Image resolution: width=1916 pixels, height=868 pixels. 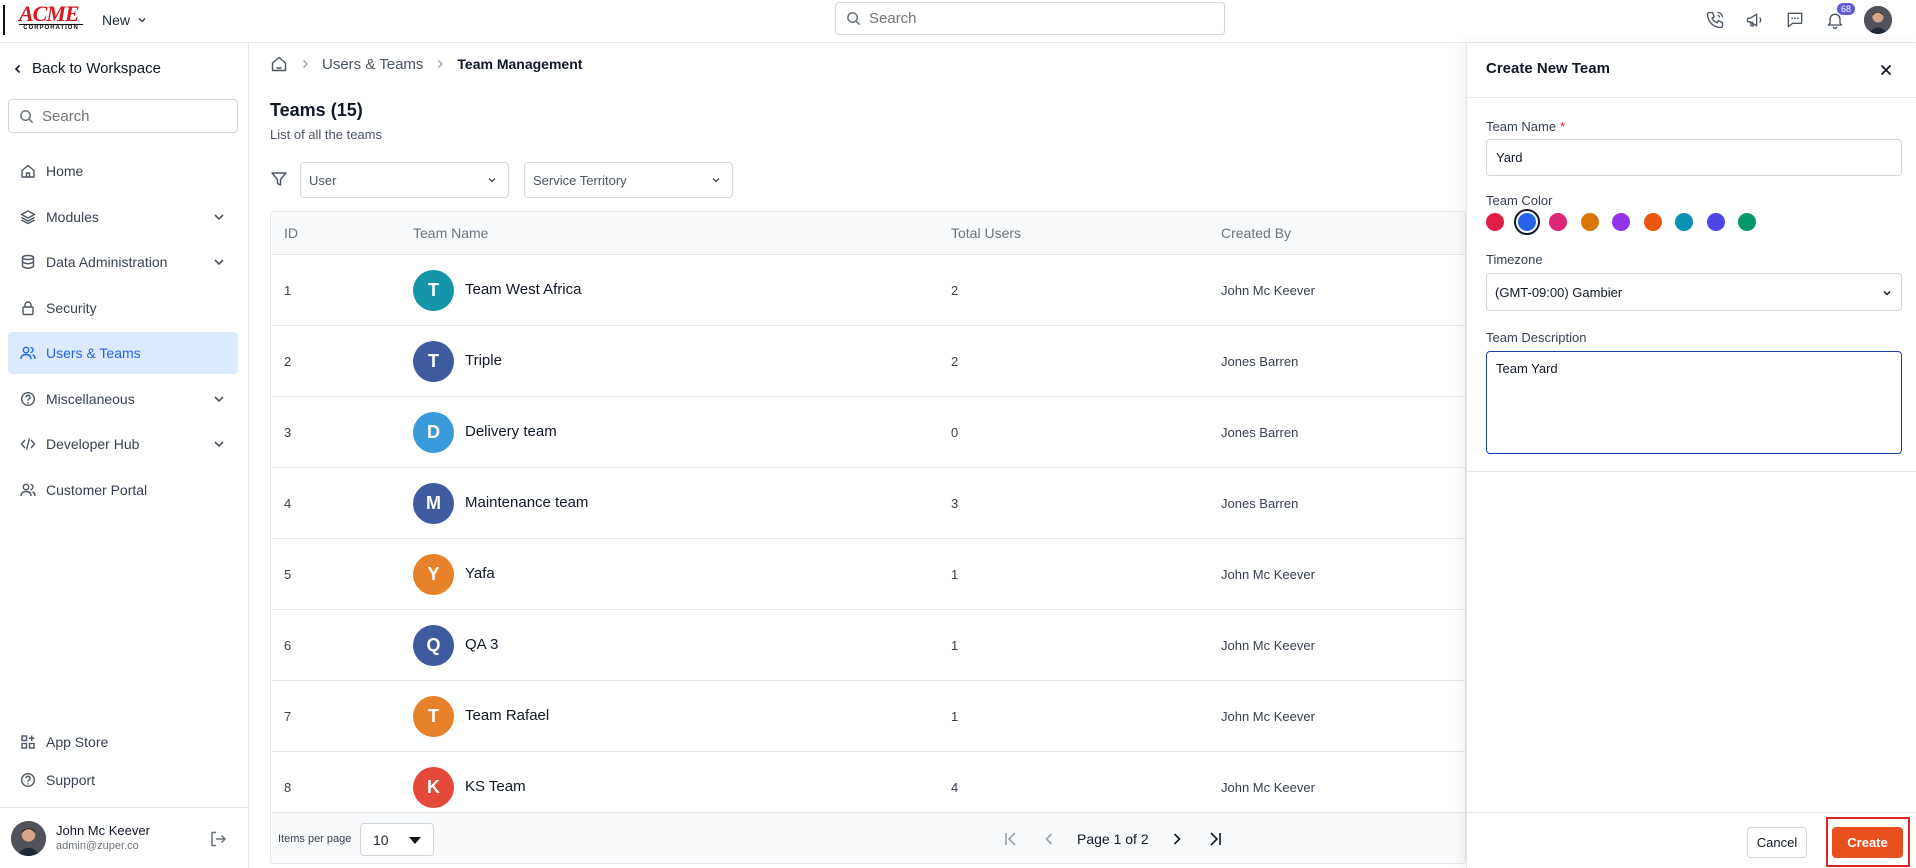 I want to click on new-button: New, so click(x=125, y=20).